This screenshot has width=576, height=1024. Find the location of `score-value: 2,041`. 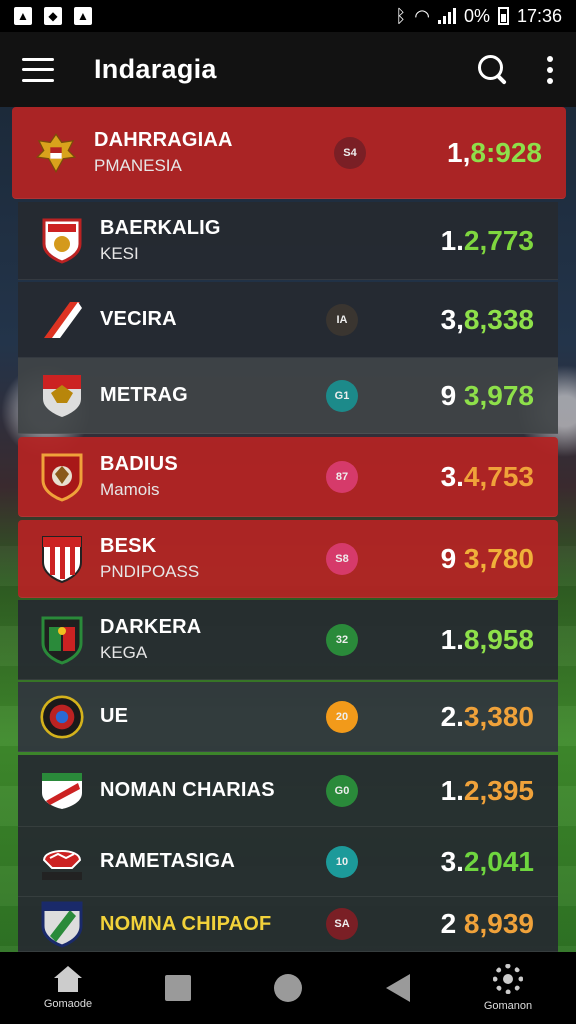

score-value: 2,041 is located at coordinates (498, 861).